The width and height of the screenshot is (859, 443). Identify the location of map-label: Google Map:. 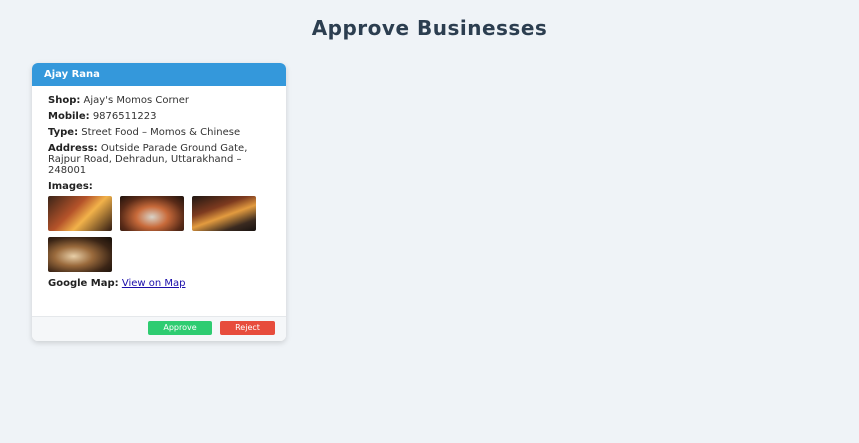
(83, 283).